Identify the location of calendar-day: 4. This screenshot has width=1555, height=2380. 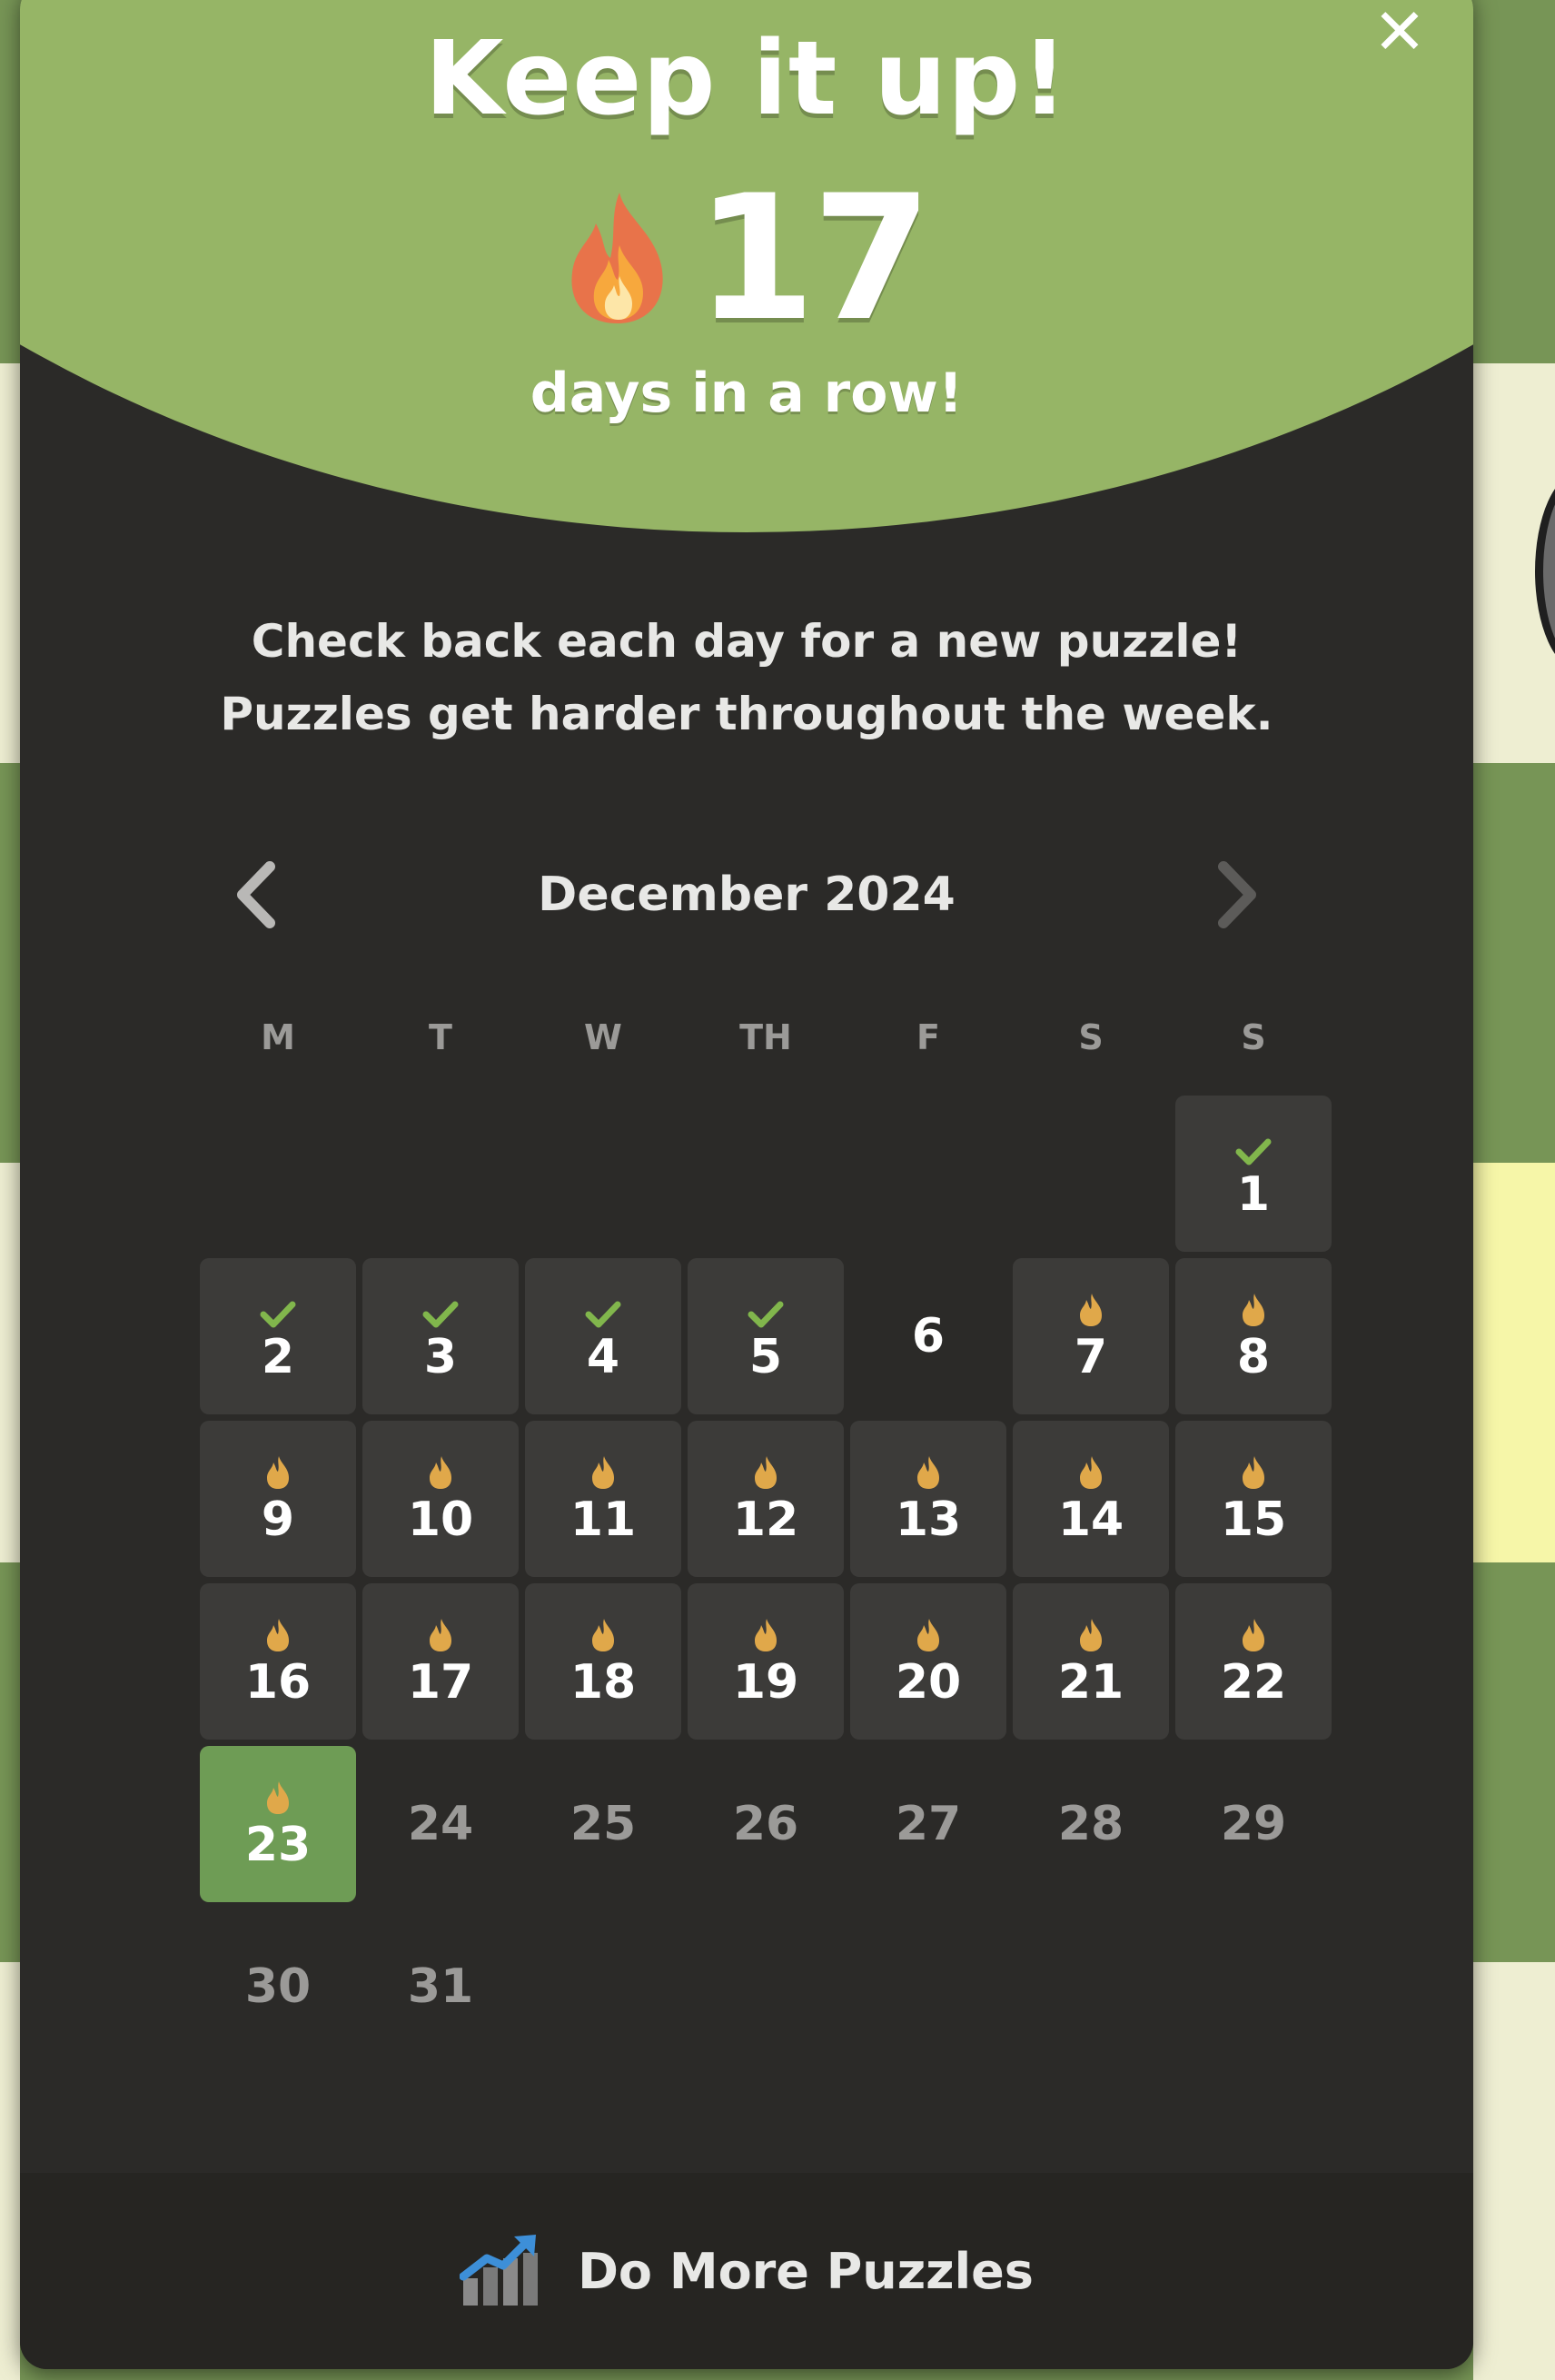
(603, 1336).